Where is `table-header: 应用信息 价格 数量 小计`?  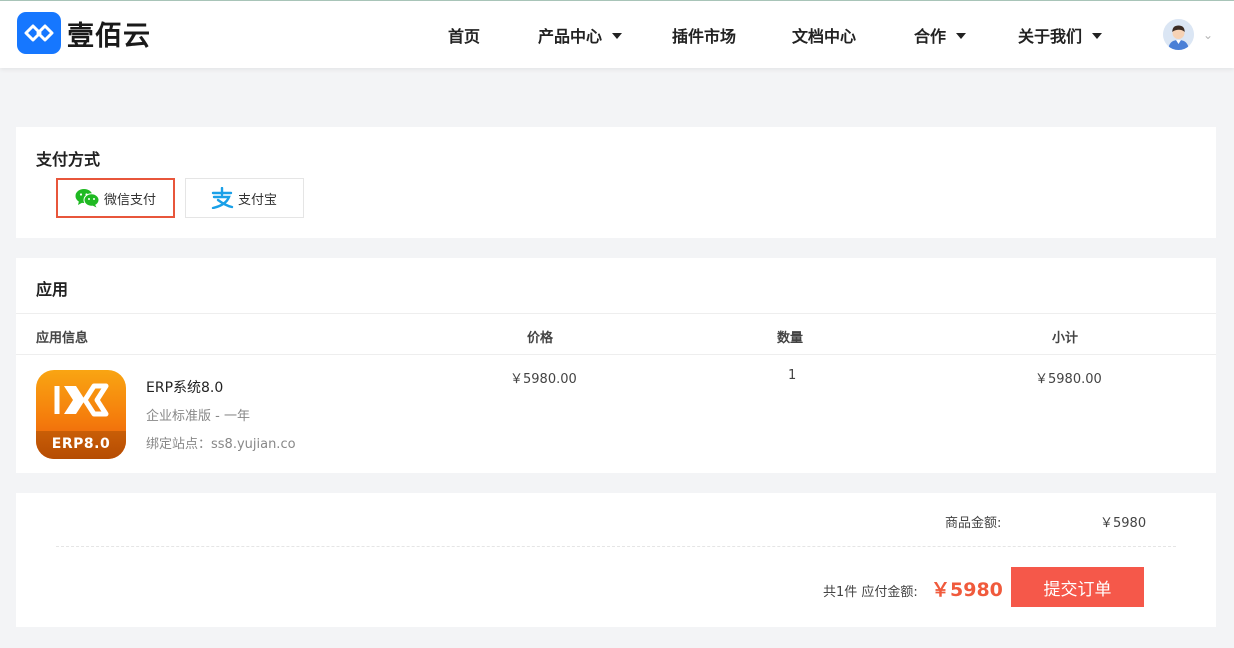
table-header: 应用信息 价格 数量 小计 is located at coordinates (616, 334).